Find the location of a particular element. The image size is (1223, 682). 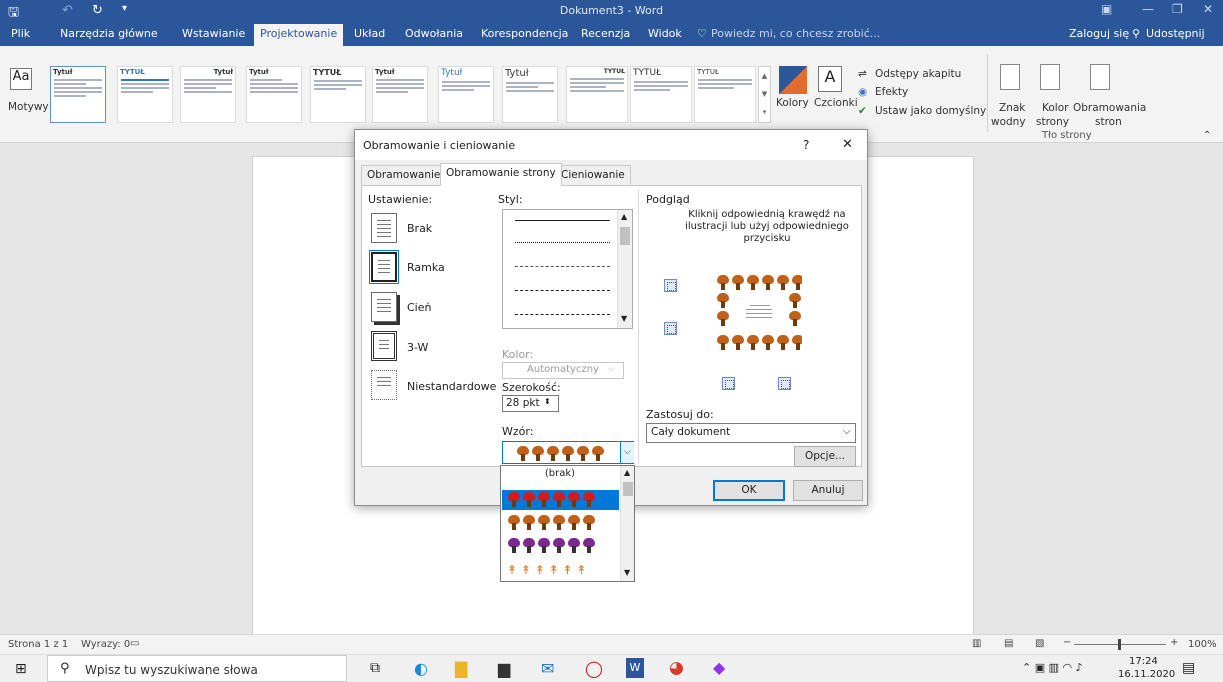

tab-file: Plik is located at coordinates (20, 33).